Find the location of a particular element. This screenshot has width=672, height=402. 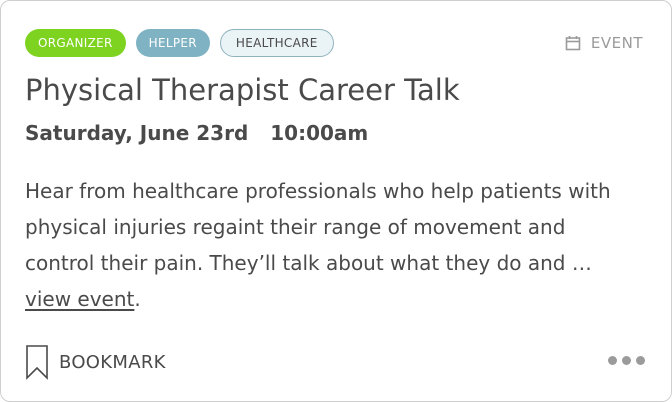

more-dots-icon is located at coordinates (626, 360).